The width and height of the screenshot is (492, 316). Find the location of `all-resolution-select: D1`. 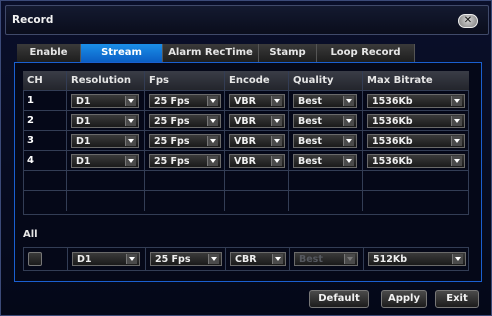

all-resolution-select: D1 is located at coordinates (106, 259).